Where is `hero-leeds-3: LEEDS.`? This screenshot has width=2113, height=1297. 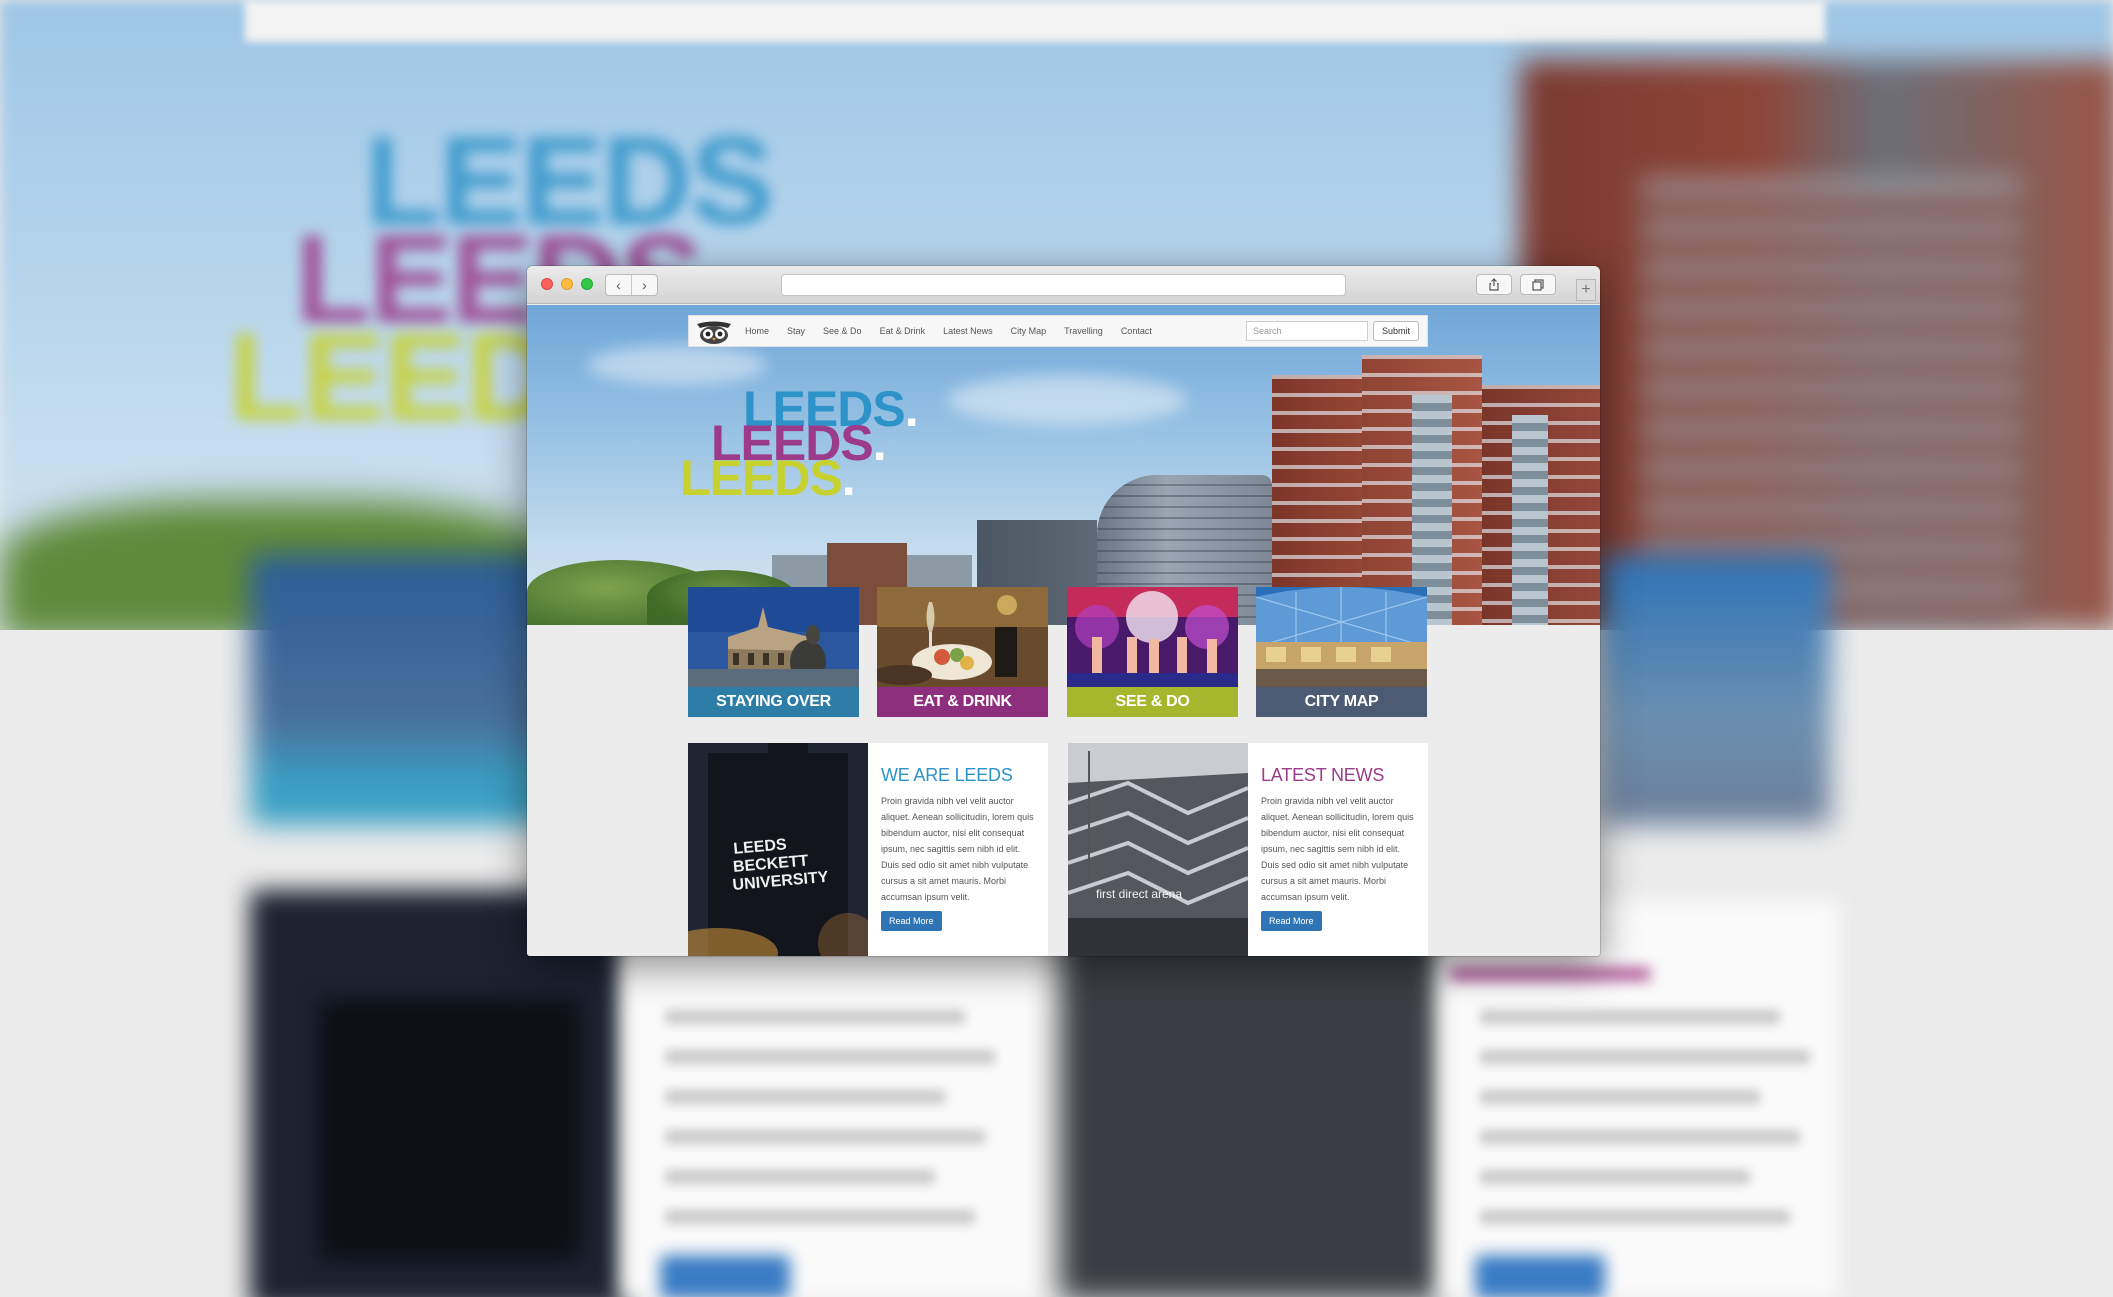
hero-leeds-3: LEEDS. is located at coordinates (768, 478).